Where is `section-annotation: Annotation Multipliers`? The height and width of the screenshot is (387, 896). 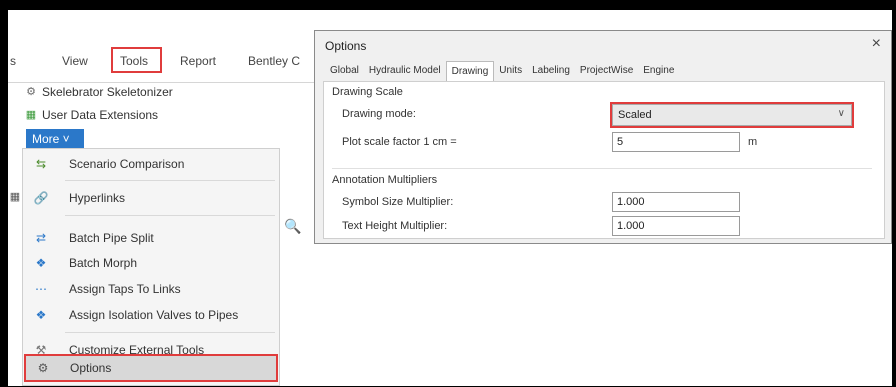 section-annotation: Annotation Multipliers is located at coordinates (385, 180).